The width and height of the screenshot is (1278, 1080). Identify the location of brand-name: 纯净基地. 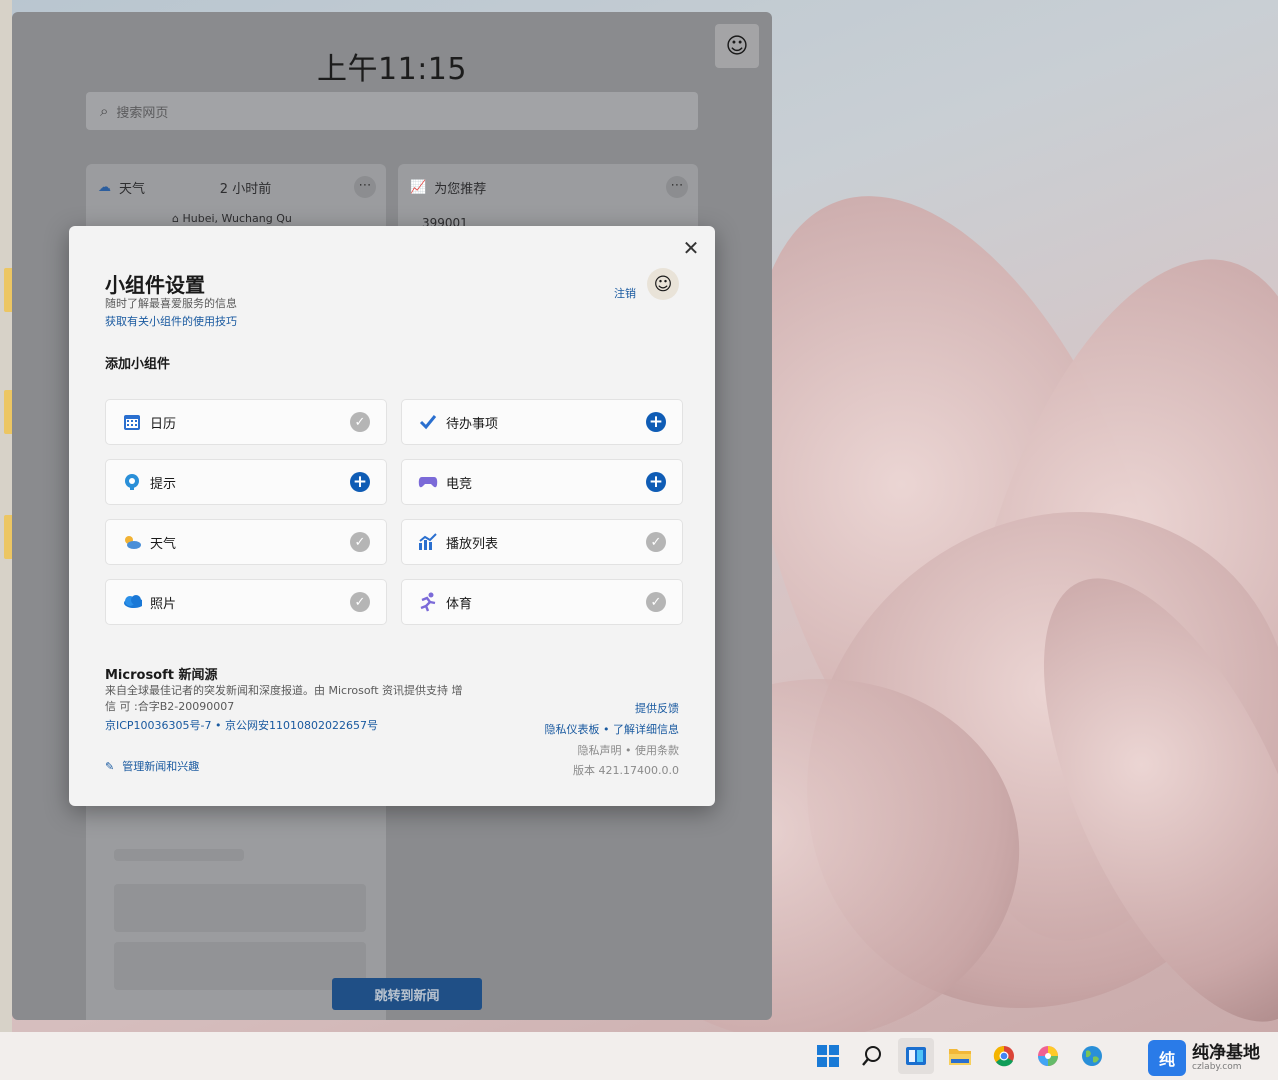
(1226, 1053).